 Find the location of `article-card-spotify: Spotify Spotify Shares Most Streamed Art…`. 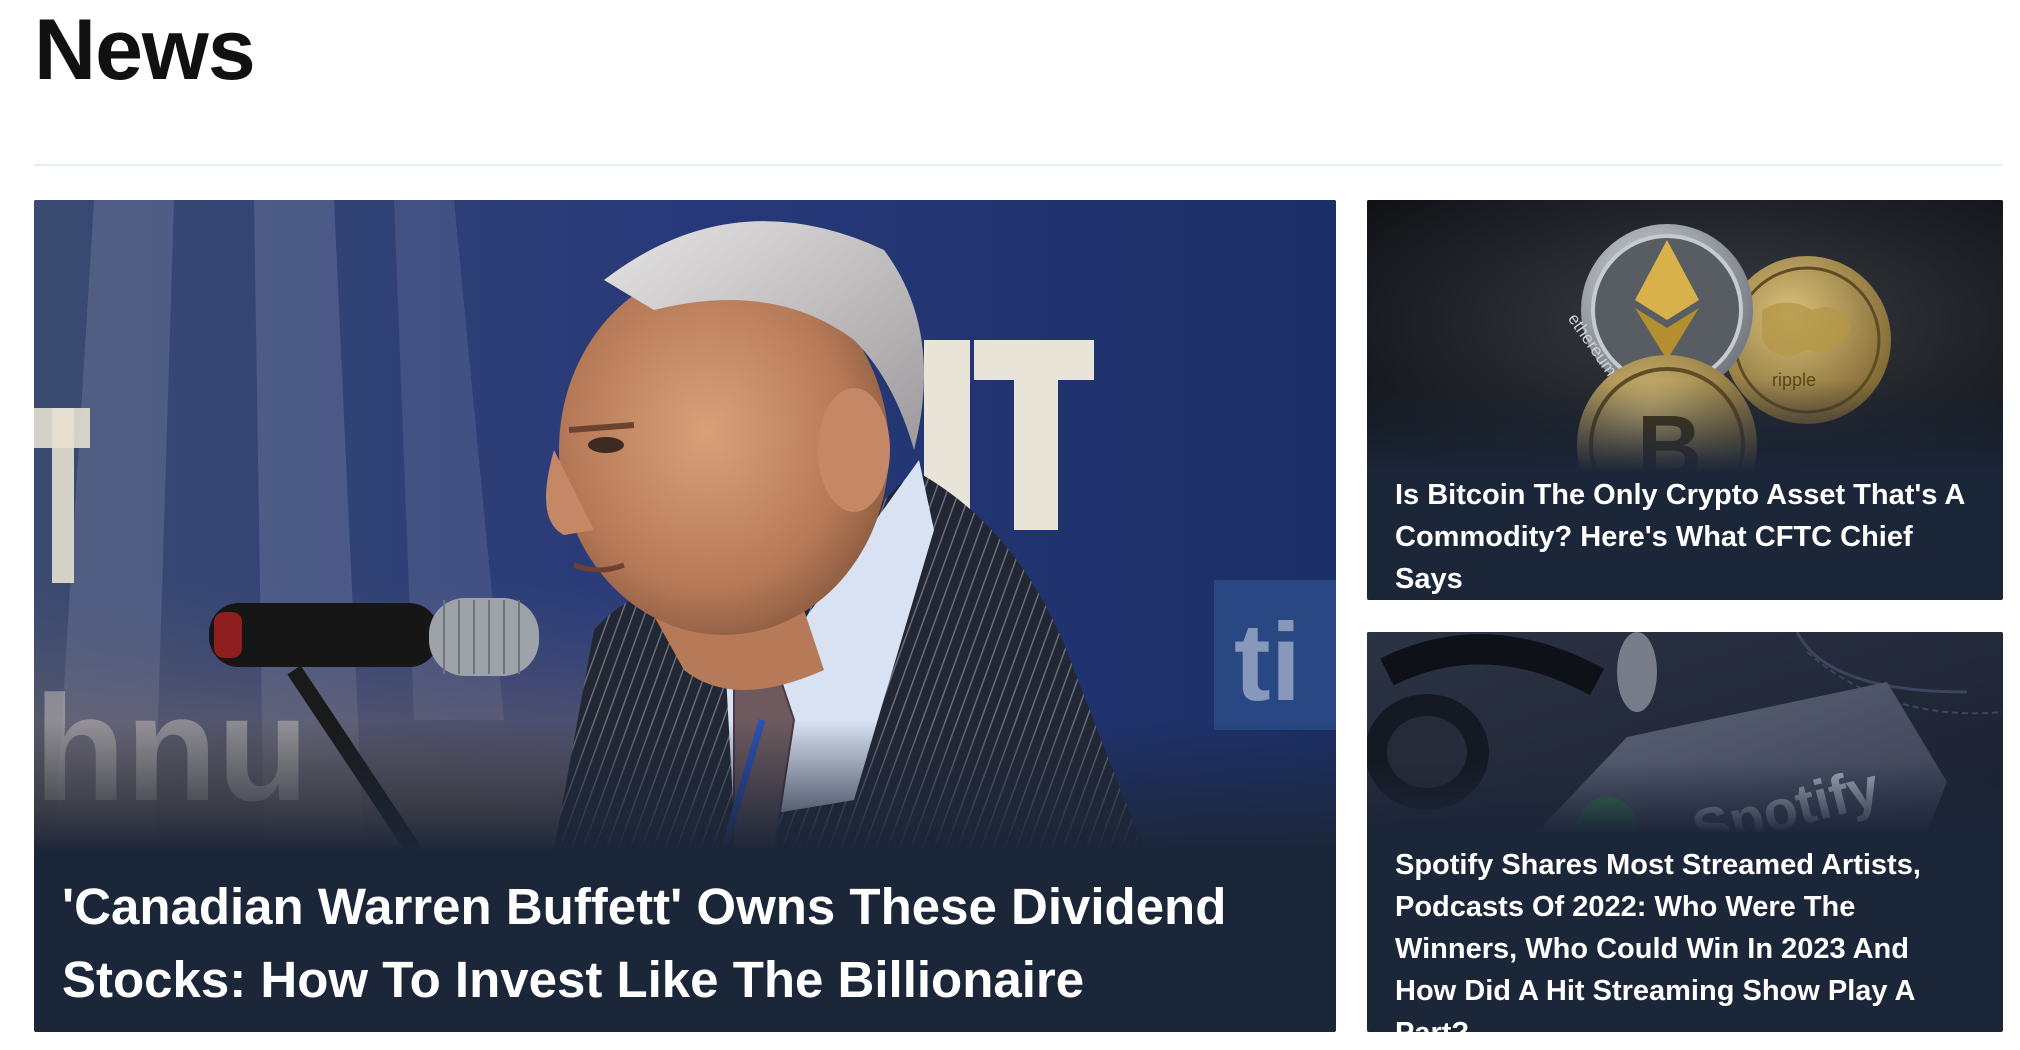

article-card-spotify: Spotify Spotify Shares Most Streamed Art… is located at coordinates (1685, 832).